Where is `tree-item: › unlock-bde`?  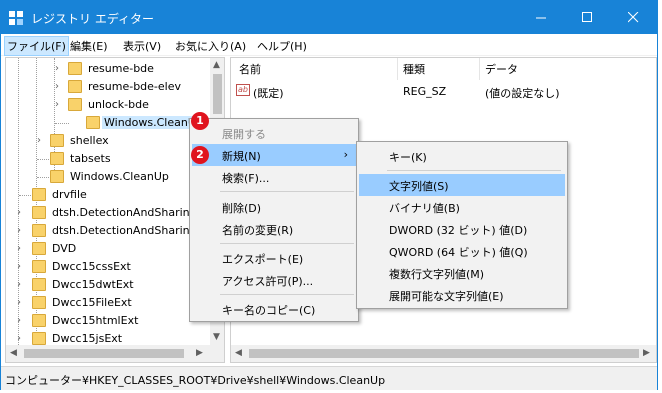
tree-item: › unlock-bde is located at coordinates (106, 105).